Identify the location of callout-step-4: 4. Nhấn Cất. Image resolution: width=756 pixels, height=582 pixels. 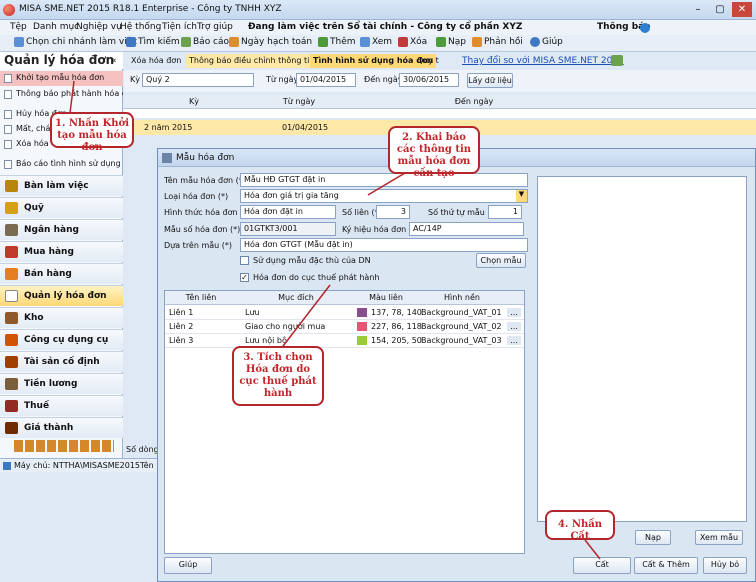
(580, 526).